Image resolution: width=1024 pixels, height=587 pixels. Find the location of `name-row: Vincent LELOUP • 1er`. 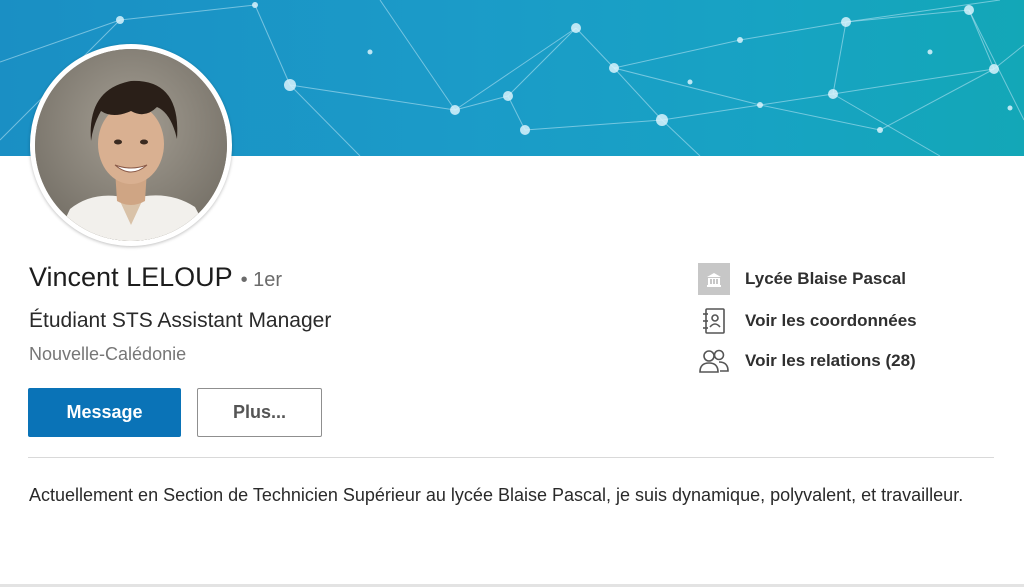

name-row: Vincent LELOUP • 1er is located at coordinates (155, 277).